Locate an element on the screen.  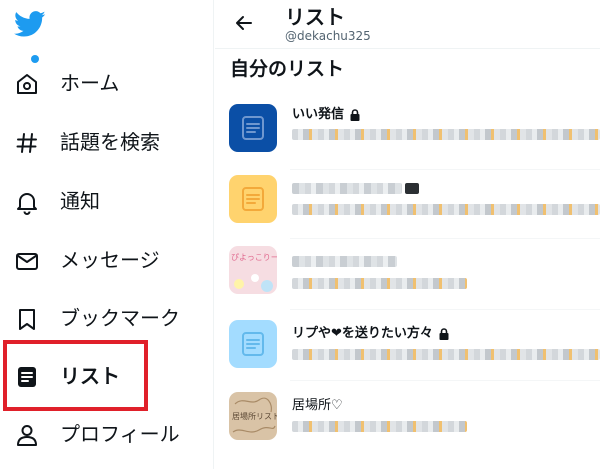
nav-notifications: 通知 is located at coordinates (107, 201).